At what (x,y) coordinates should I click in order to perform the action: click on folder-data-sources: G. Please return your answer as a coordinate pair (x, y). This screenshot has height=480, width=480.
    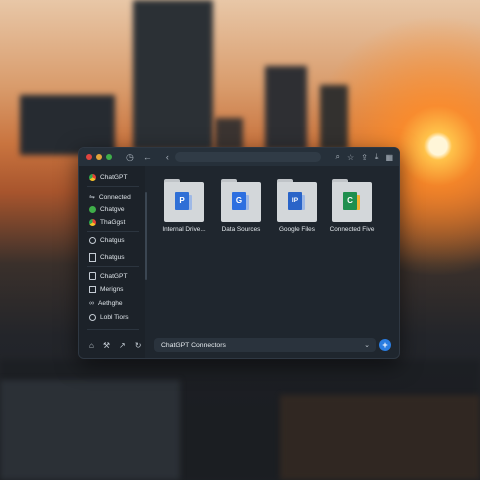
    Looking at the image, I should click on (241, 200).